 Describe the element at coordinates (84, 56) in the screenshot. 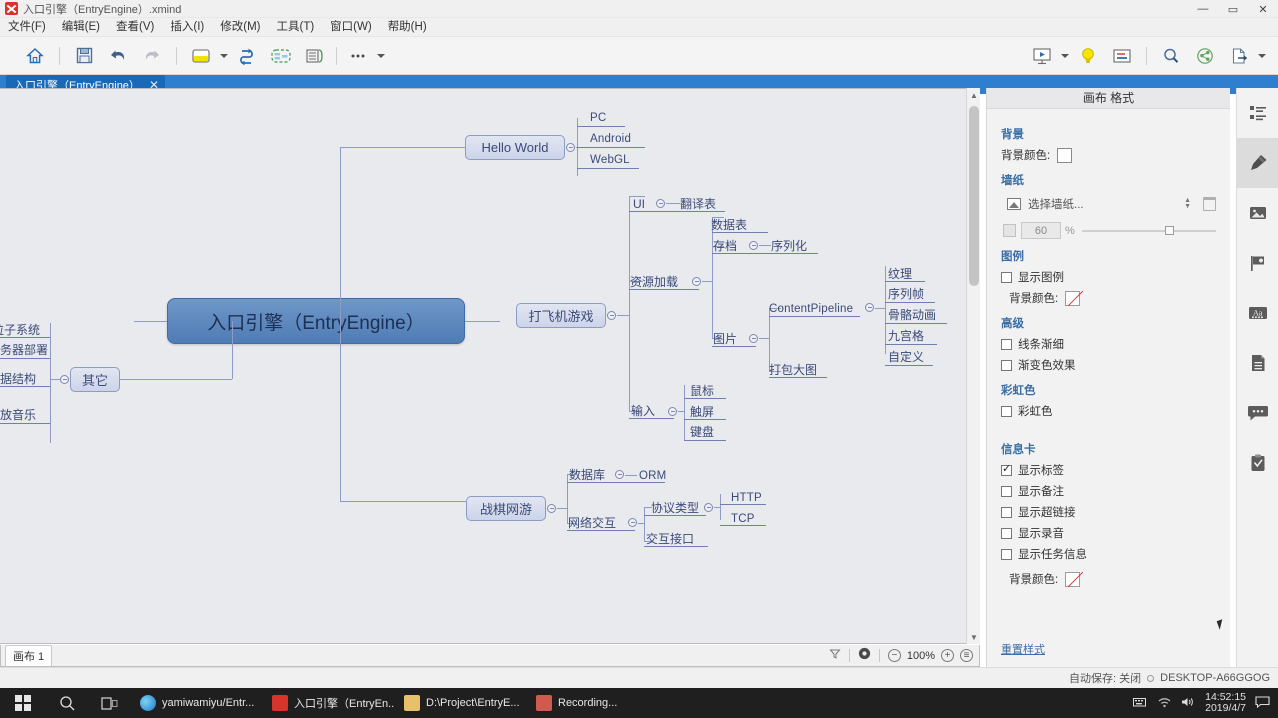

I see `save-icon` at that location.